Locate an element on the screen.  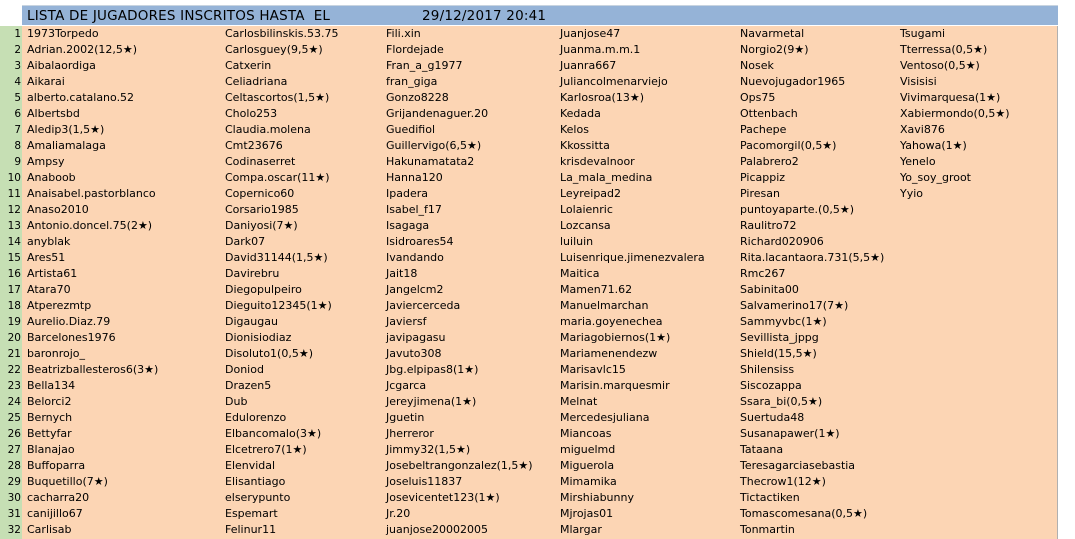
row-number: 13 is located at coordinates (11, 226).